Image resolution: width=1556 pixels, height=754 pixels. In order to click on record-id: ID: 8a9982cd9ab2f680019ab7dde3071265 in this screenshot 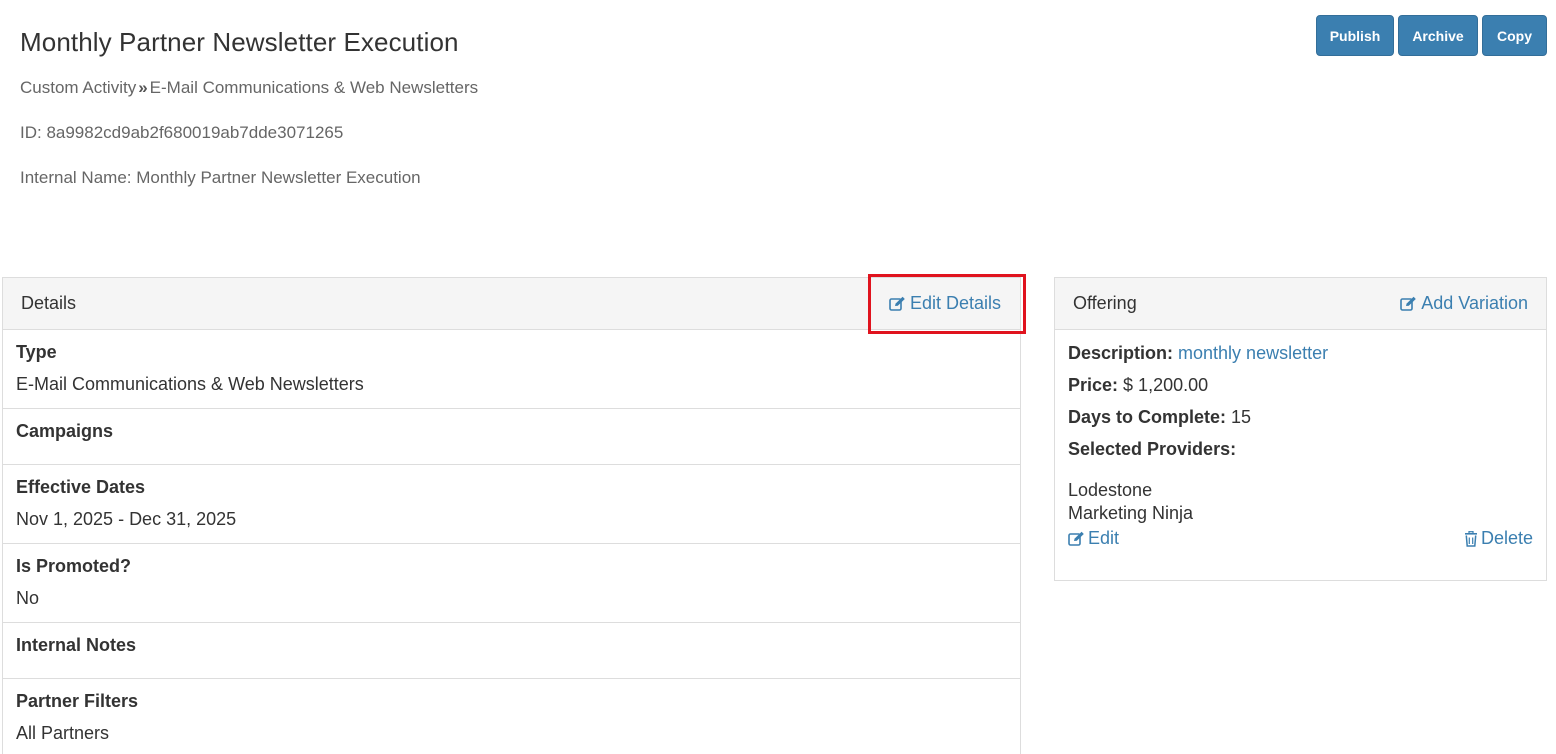, I will do `click(182, 132)`.